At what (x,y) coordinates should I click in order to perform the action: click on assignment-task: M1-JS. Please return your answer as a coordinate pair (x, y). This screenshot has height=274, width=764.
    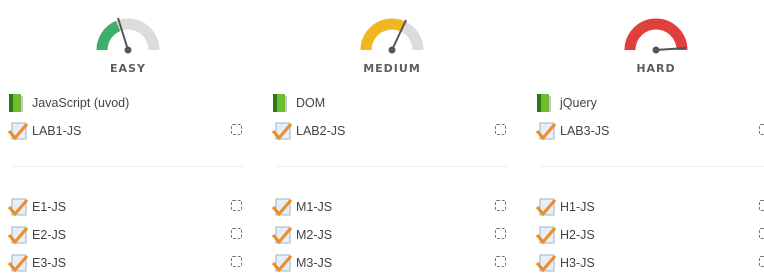
    Looking at the image, I should click on (392, 207).